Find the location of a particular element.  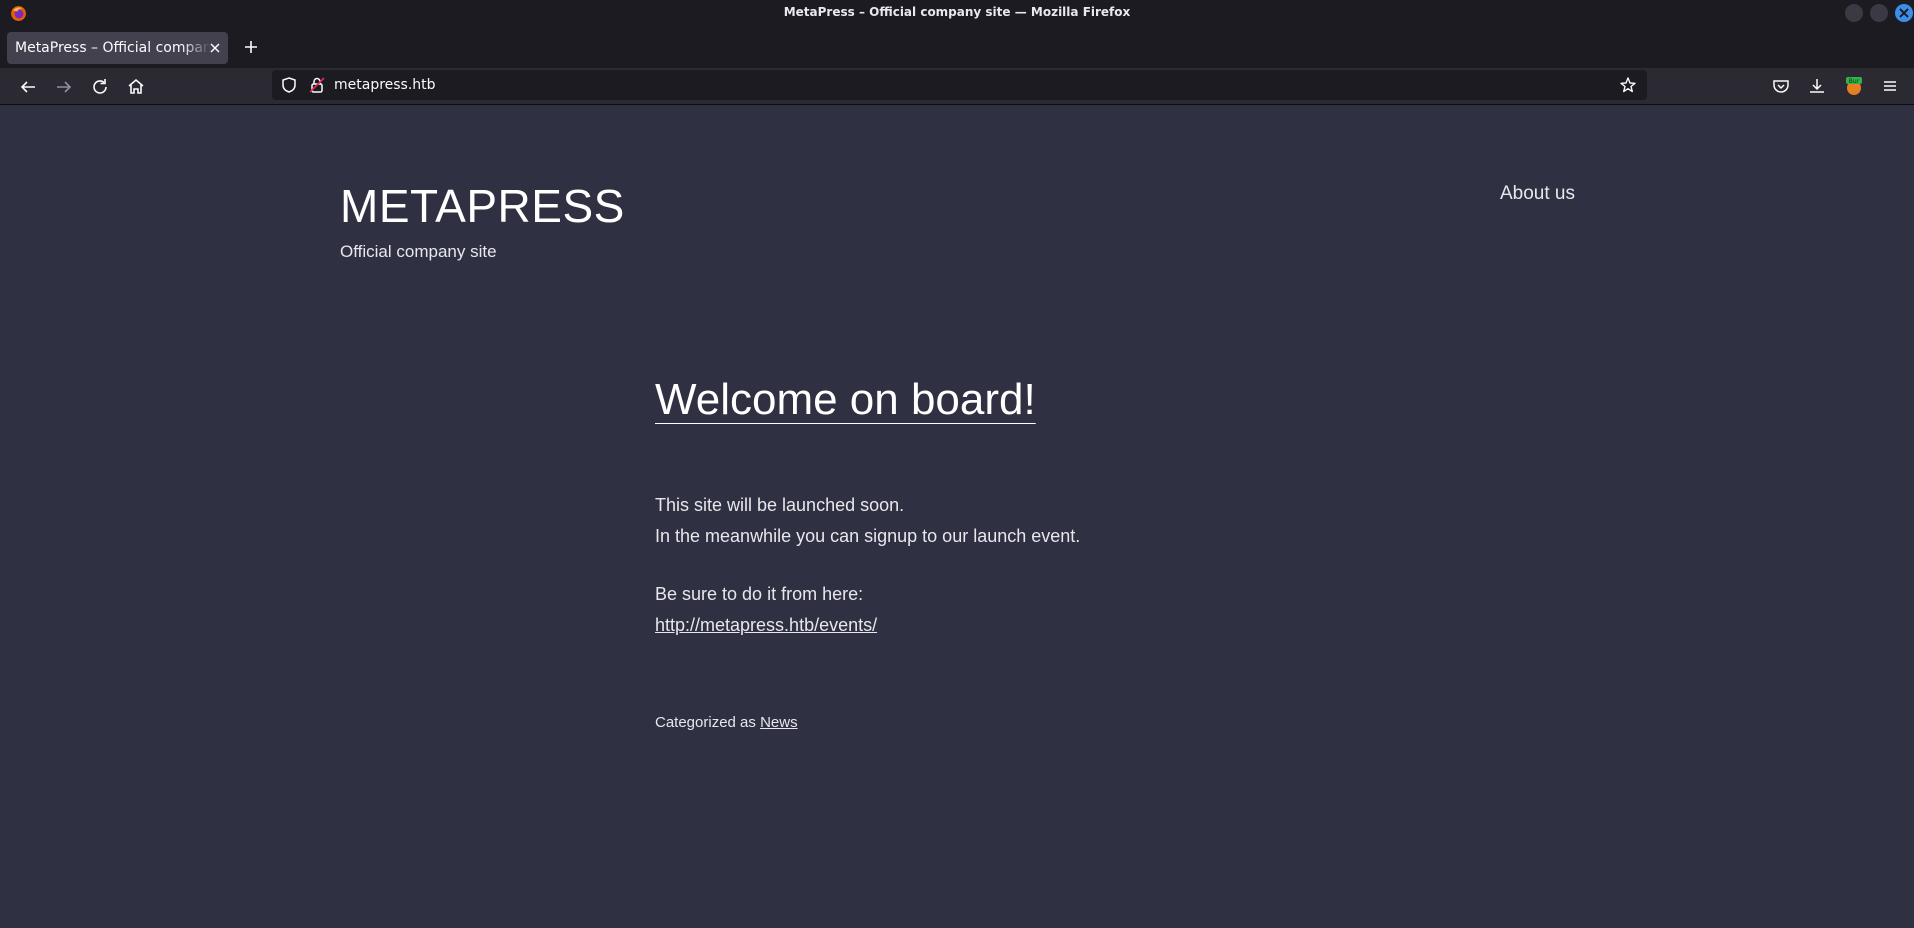

post-categories: Categorized as News is located at coordinates (726, 722).